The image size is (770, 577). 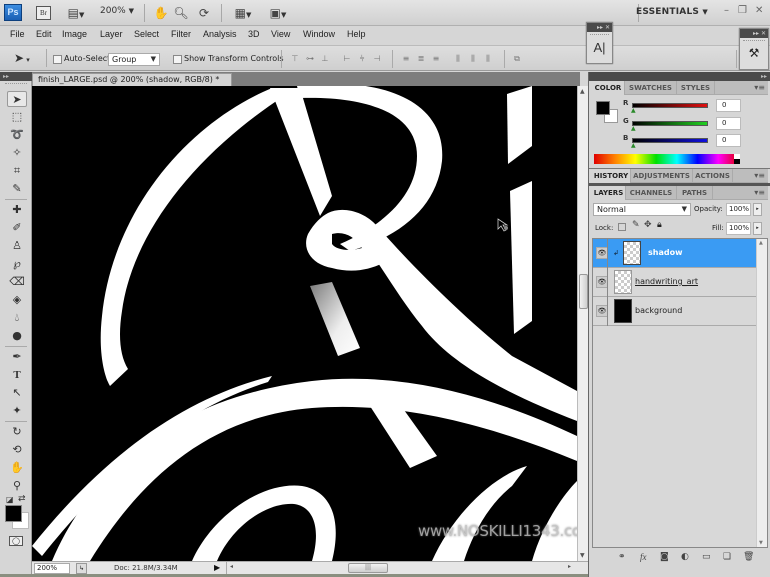 I want to click on launch-bridge-button: Br, so click(x=43, y=13).